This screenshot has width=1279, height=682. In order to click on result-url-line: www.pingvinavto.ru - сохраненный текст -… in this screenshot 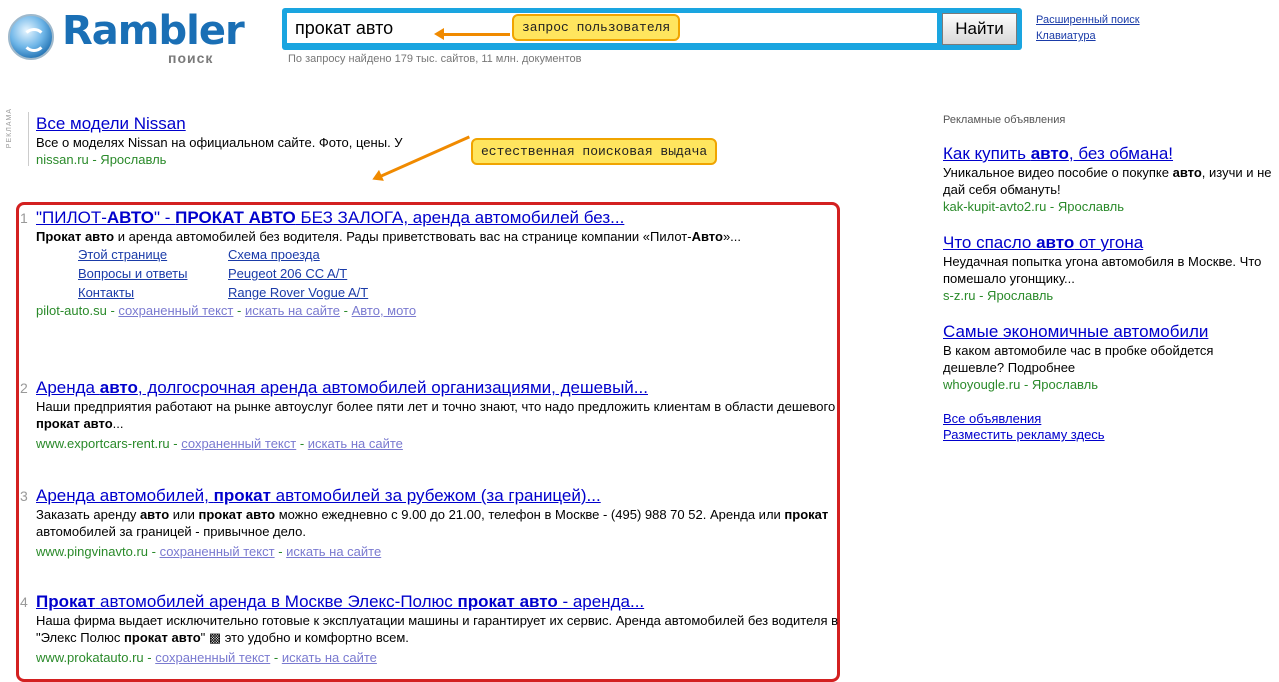, I will do `click(209, 551)`.